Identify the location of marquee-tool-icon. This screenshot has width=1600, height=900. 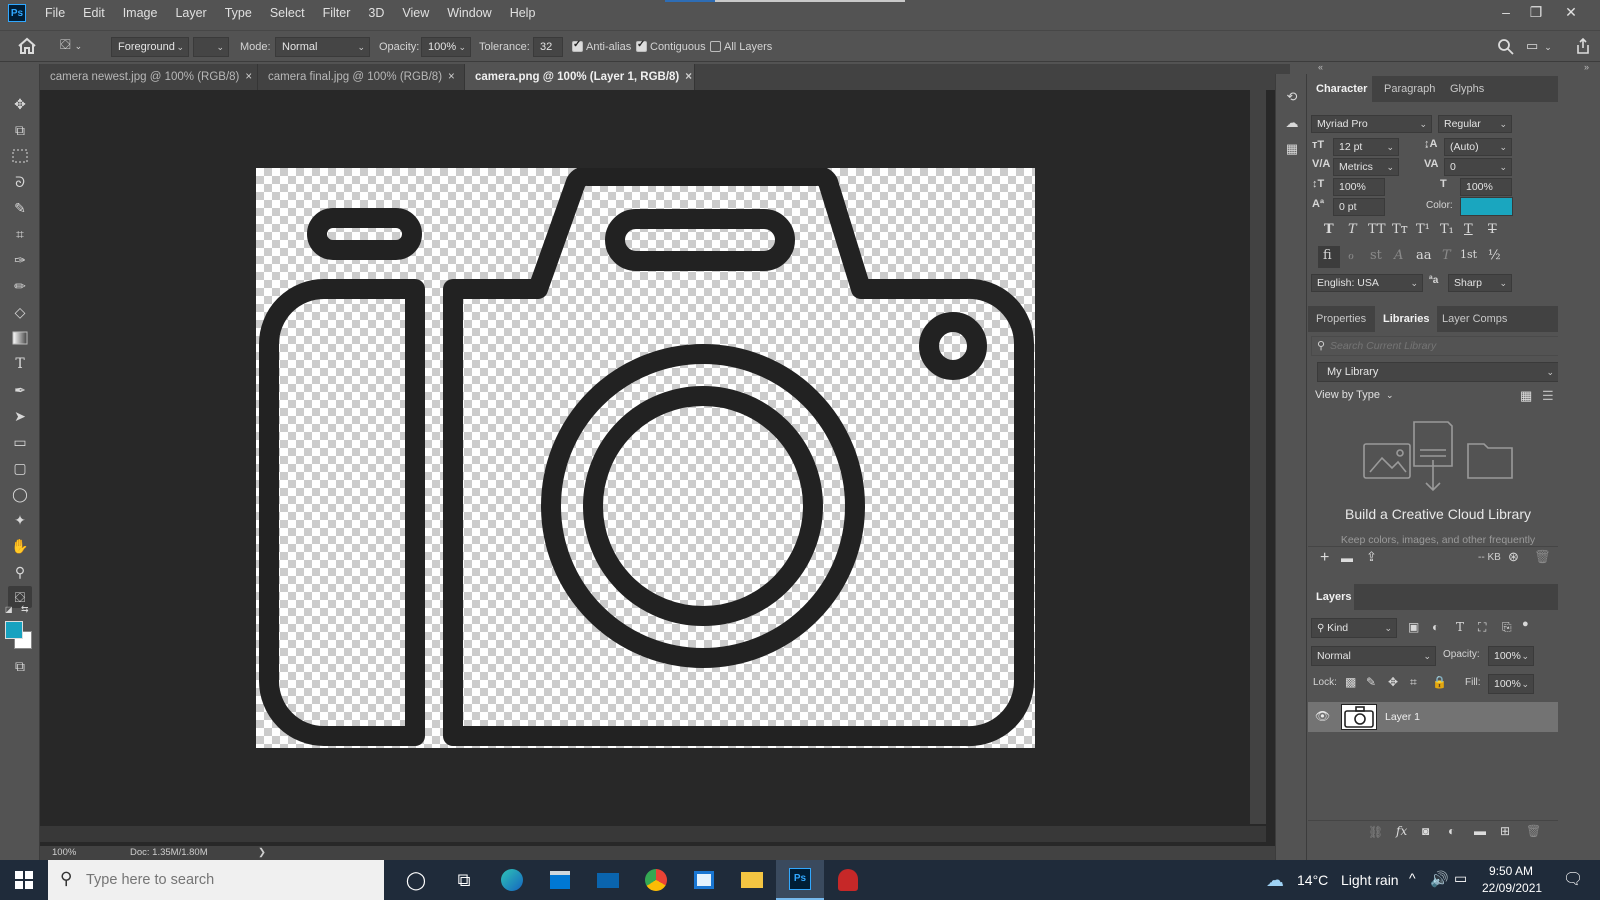
(20, 156).